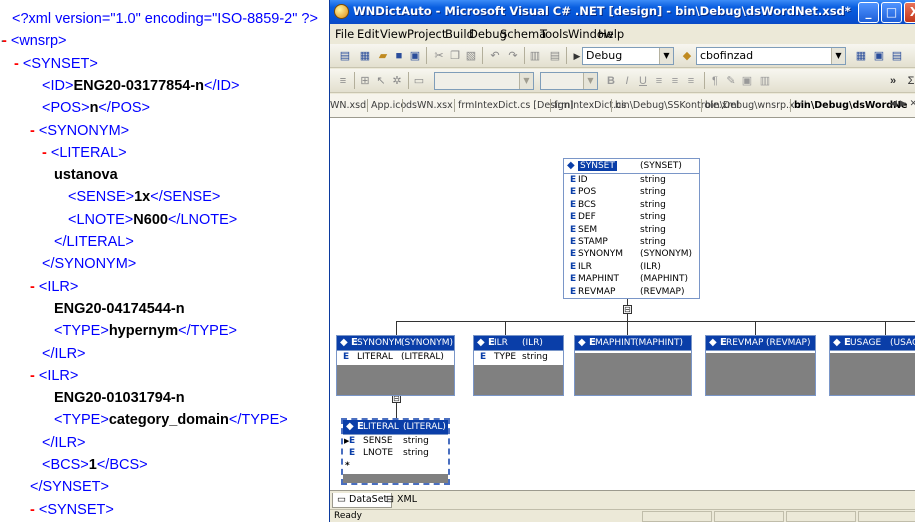  Describe the element at coordinates (861, 56) in the screenshot. I see `solution-explorer-icon: ▦` at that location.